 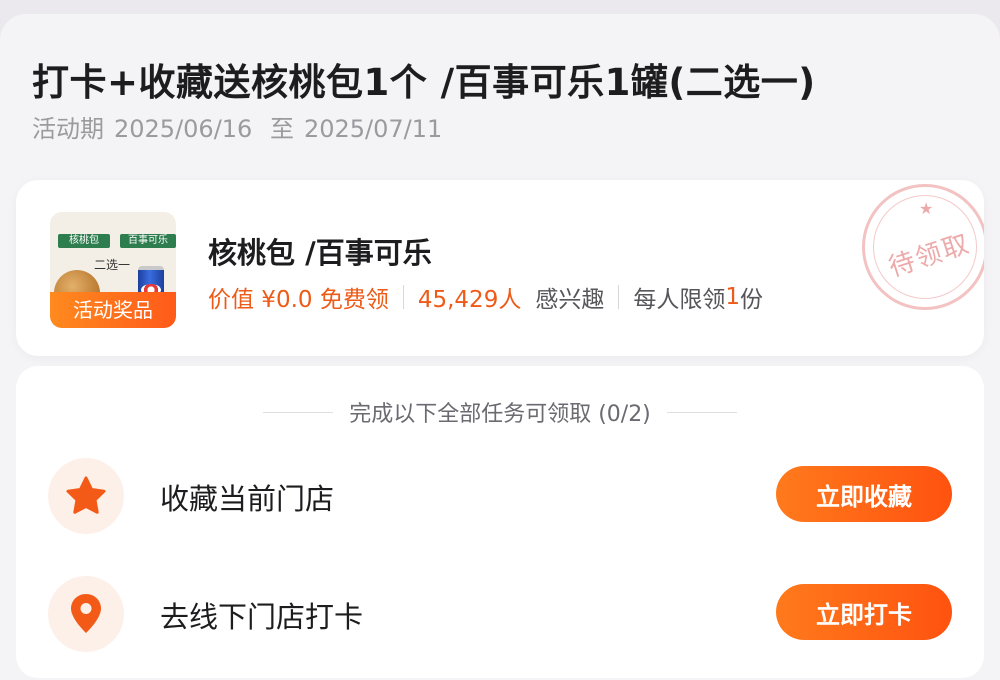 I want to click on interest-count: 45,429人, so click(x=469, y=300).